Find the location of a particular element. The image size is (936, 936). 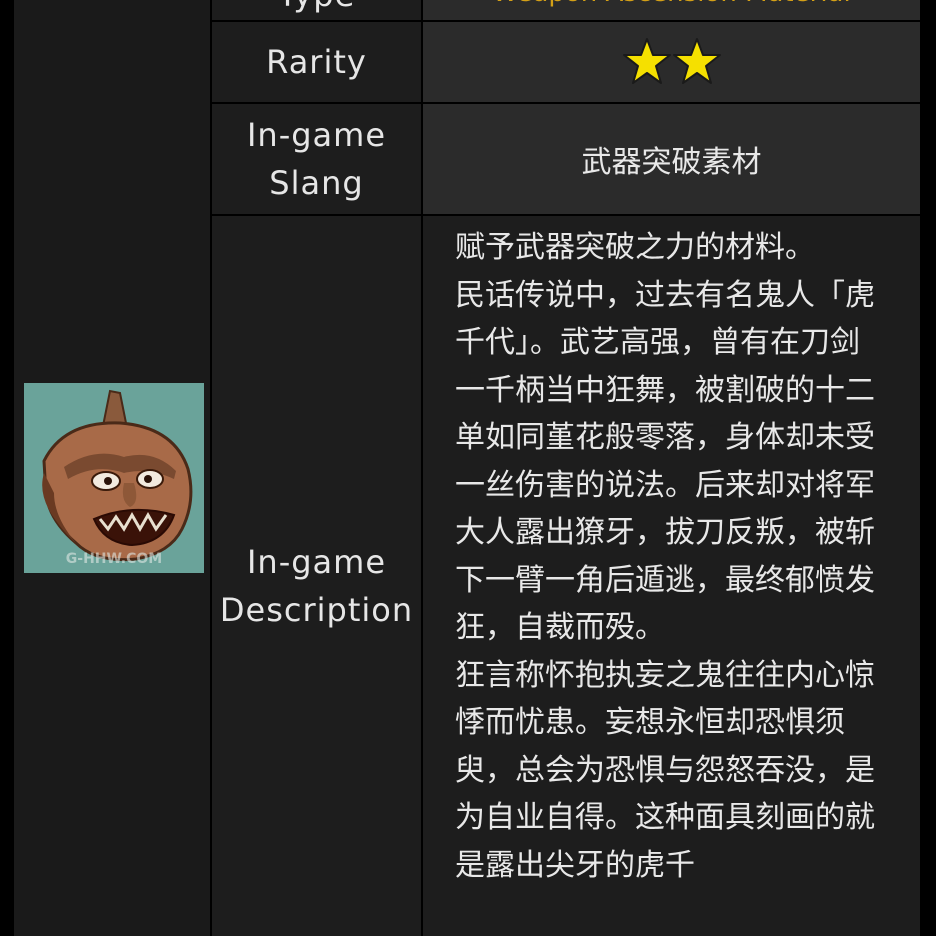

type-value: Weapon Ascension Material is located at coordinates (671, 10).